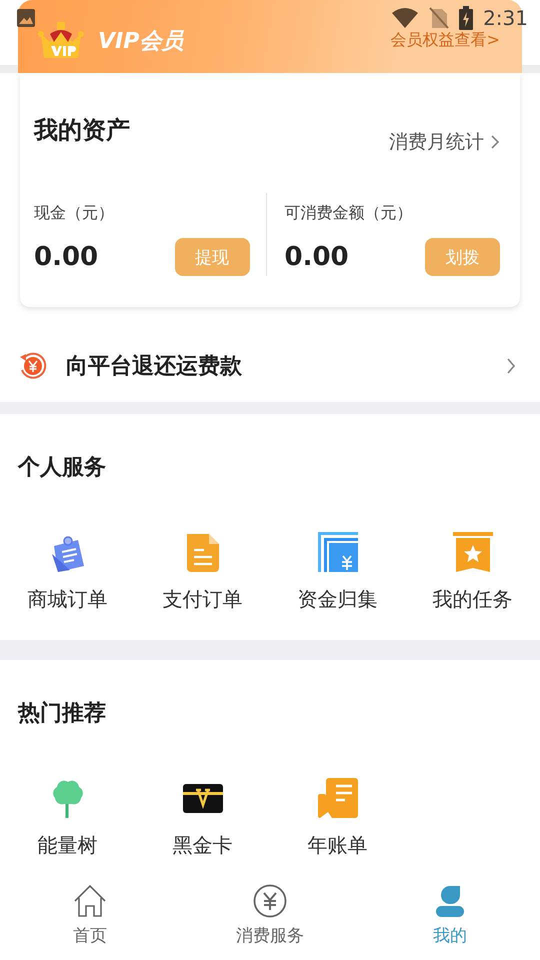  I want to click on vip-title: VIP会员, so click(141, 42).